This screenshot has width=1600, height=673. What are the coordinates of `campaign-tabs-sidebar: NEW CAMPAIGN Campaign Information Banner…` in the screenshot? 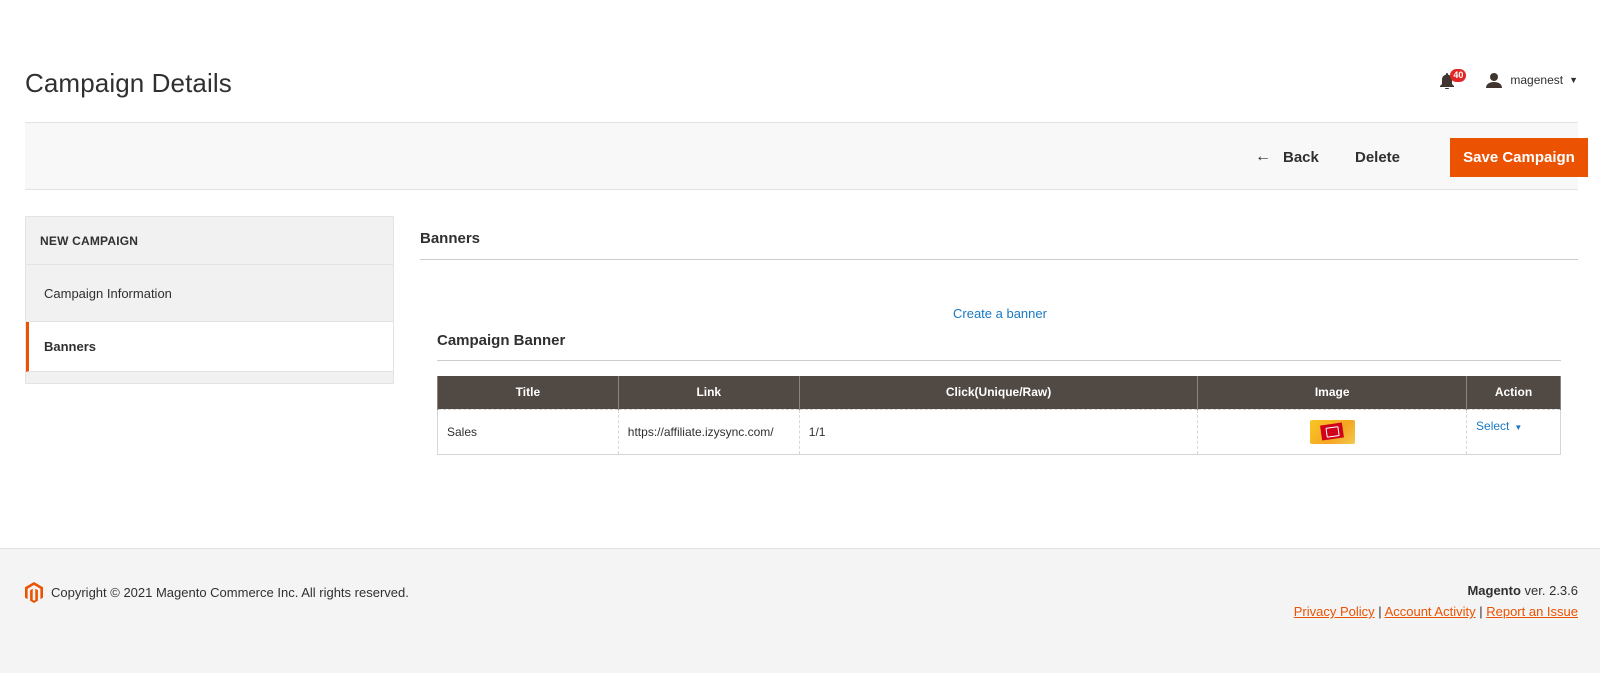 It's located at (209, 300).